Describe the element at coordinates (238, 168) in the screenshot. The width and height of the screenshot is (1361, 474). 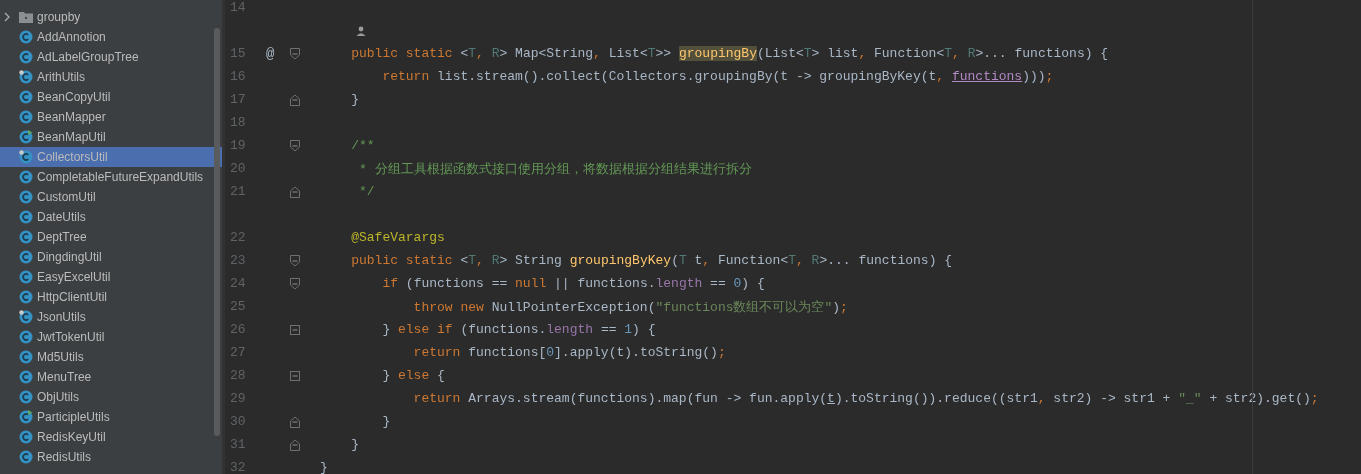
I see `line-number: 20` at that location.